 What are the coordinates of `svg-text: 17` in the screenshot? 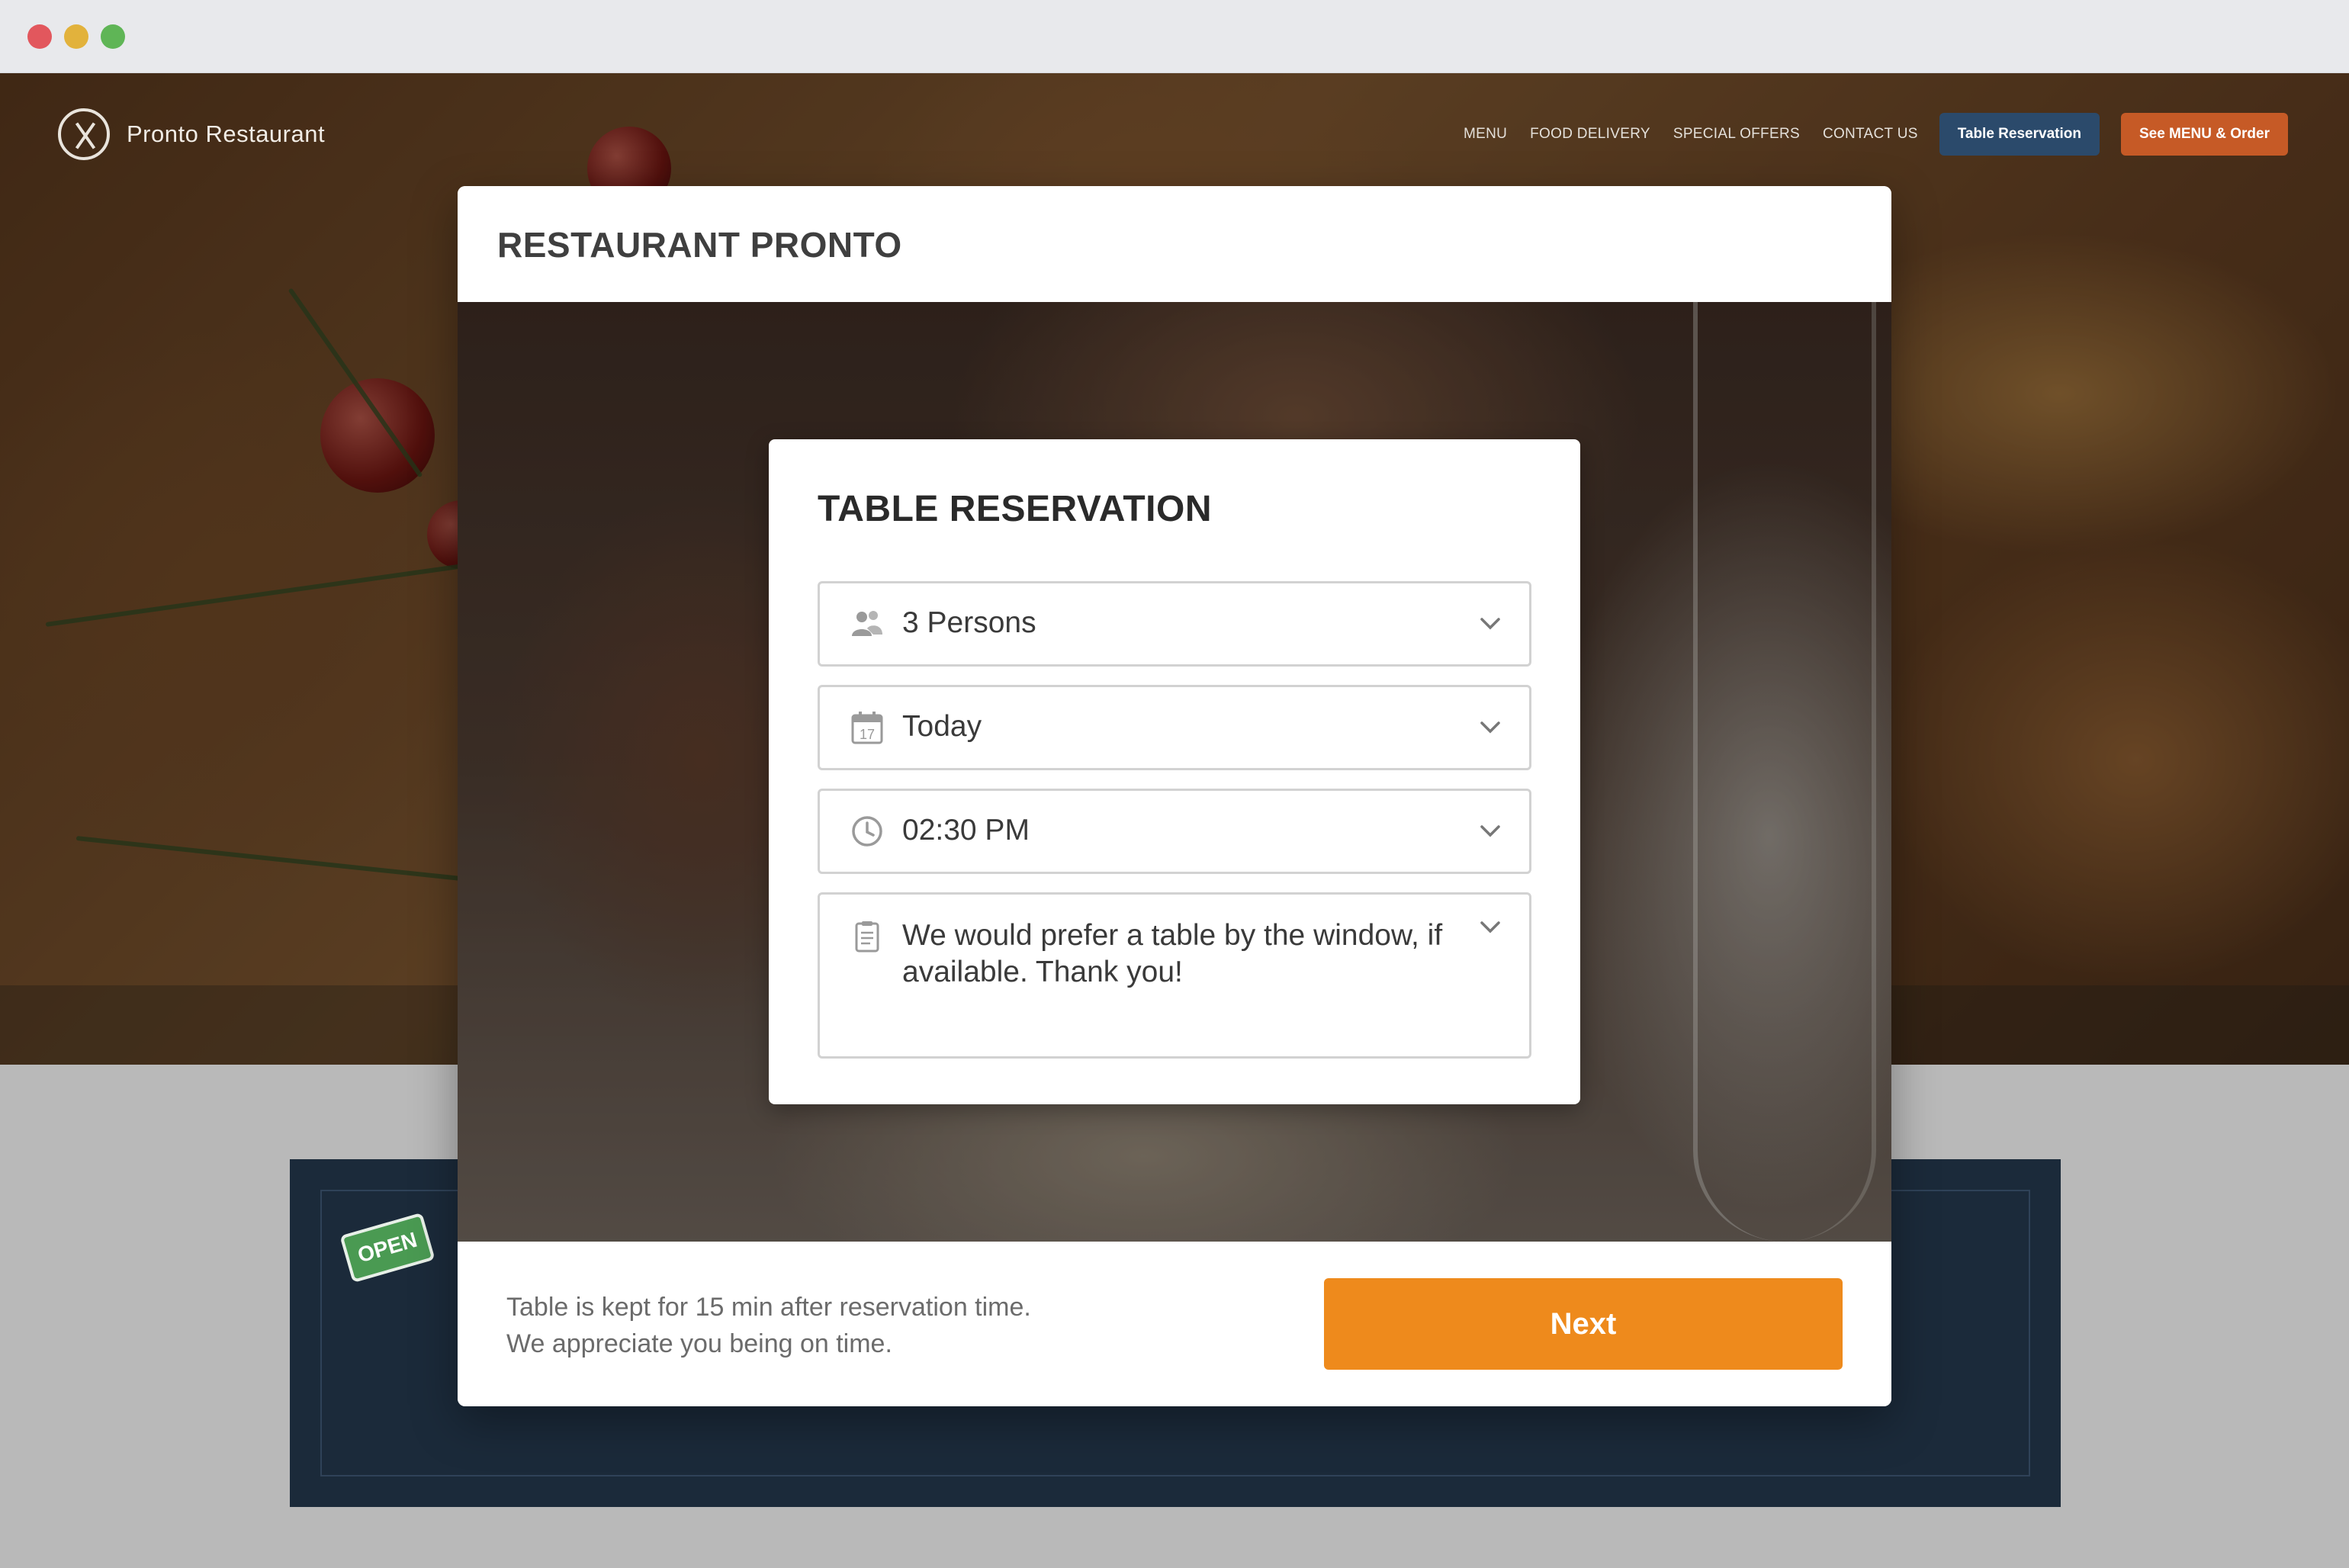 It's located at (868, 734).